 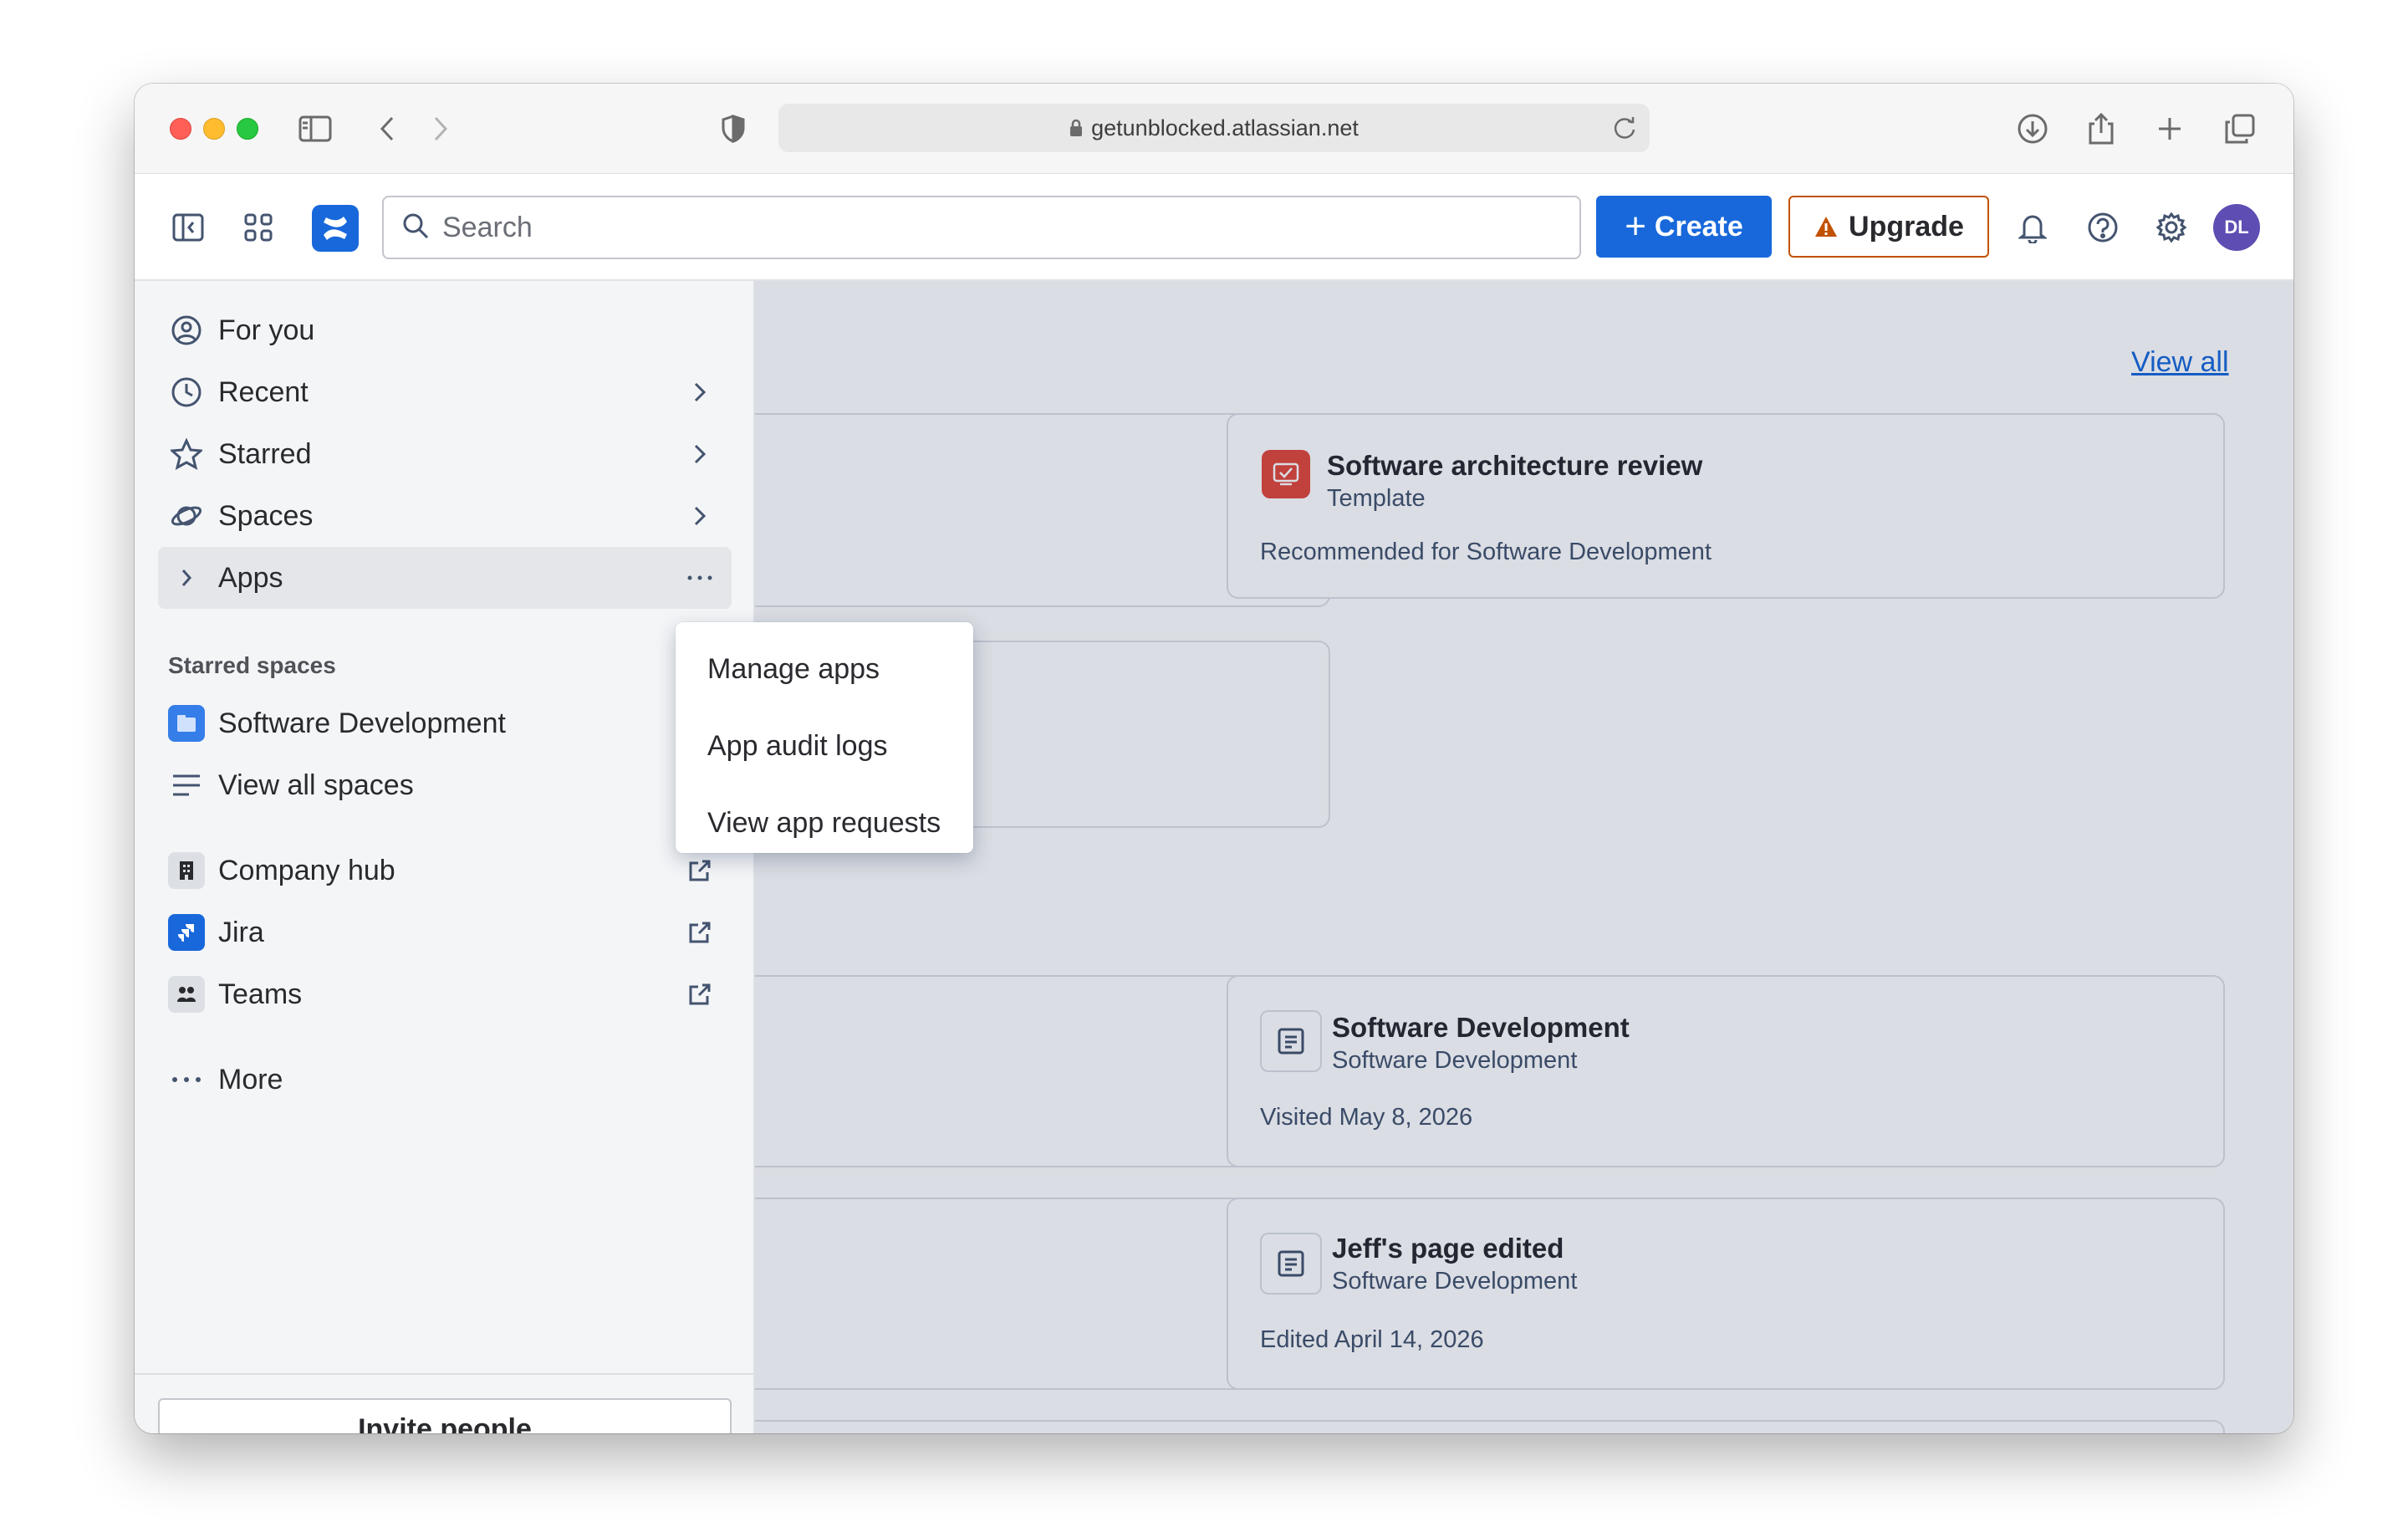 I want to click on share-icon, so click(x=2101, y=129).